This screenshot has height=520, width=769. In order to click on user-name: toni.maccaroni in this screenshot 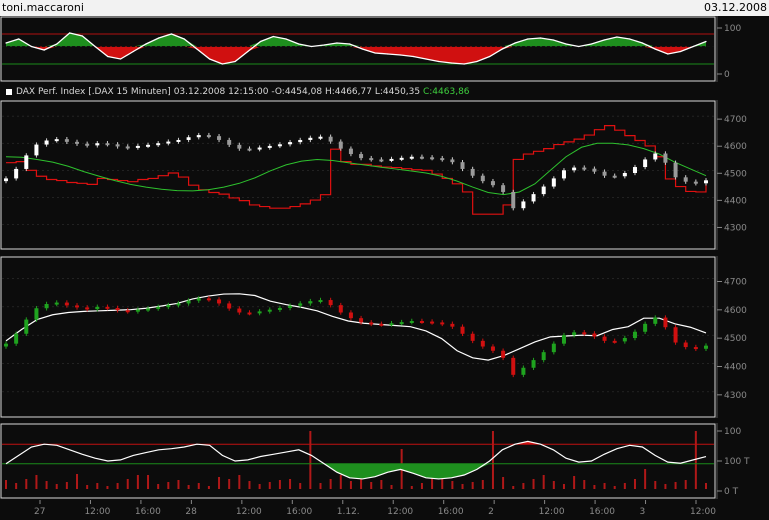, I will do `click(43, 7)`.